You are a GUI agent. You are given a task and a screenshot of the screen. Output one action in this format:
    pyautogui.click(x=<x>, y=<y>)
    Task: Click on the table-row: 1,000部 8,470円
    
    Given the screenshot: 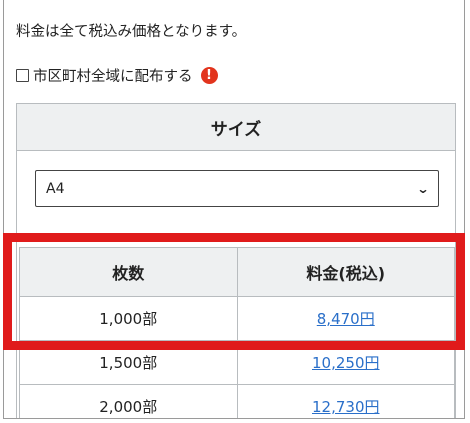 What is the action you would take?
    pyautogui.click(x=237, y=318)
    